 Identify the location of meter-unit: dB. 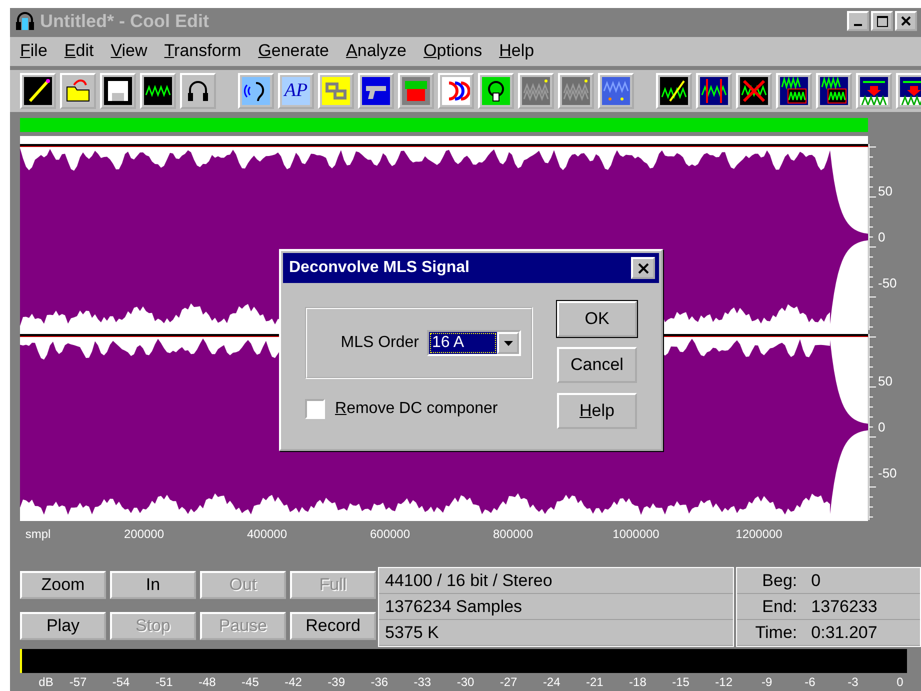
(46, 682).